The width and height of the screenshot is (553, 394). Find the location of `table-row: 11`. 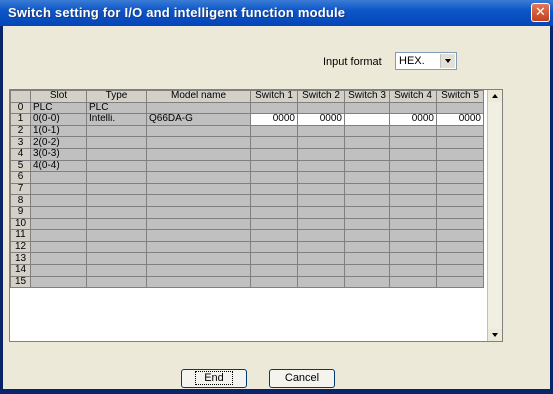

table-row: 11 is located at coordinates (247, 235).